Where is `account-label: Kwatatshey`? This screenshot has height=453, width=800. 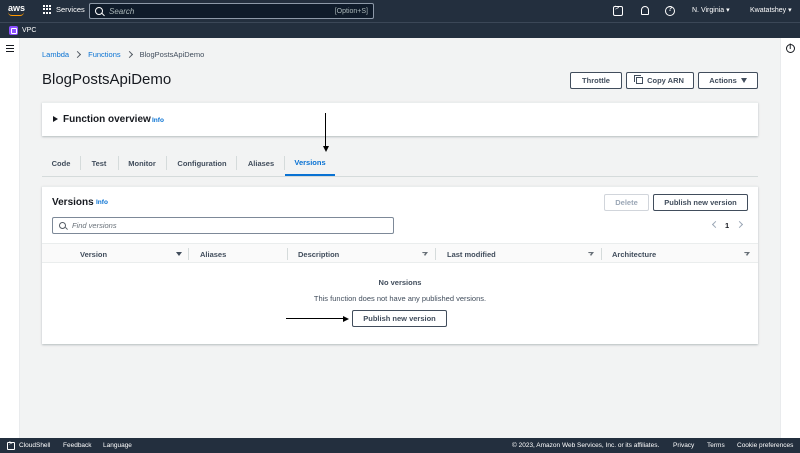 account-label: Kwatatshey is located at coordinates (768, 10).